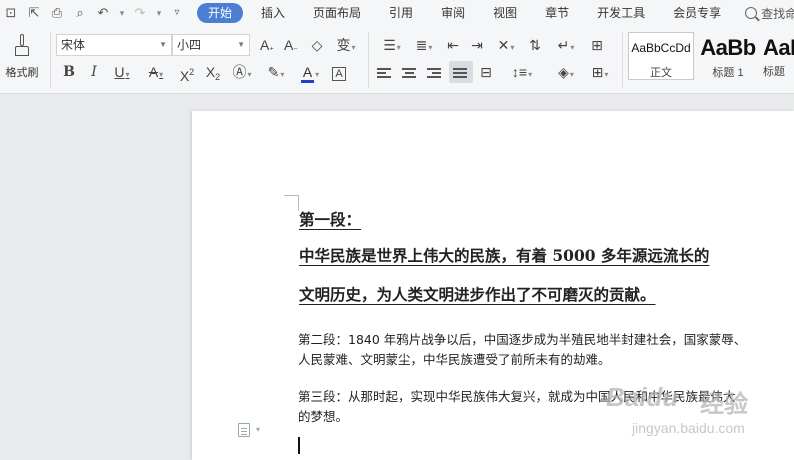  I want to click on print-icon: ⎙, so click(57, 13).